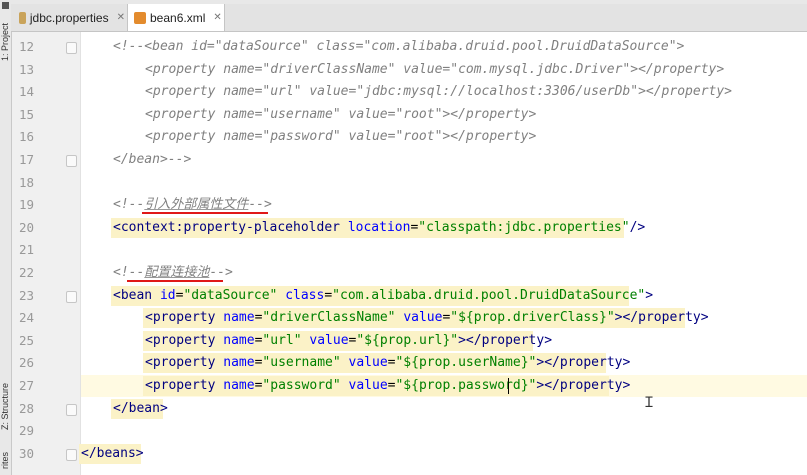 The width and height of the screenshot is (807, 475). I want to click on code-token: <context:property-placeholder, so click(230, 227).